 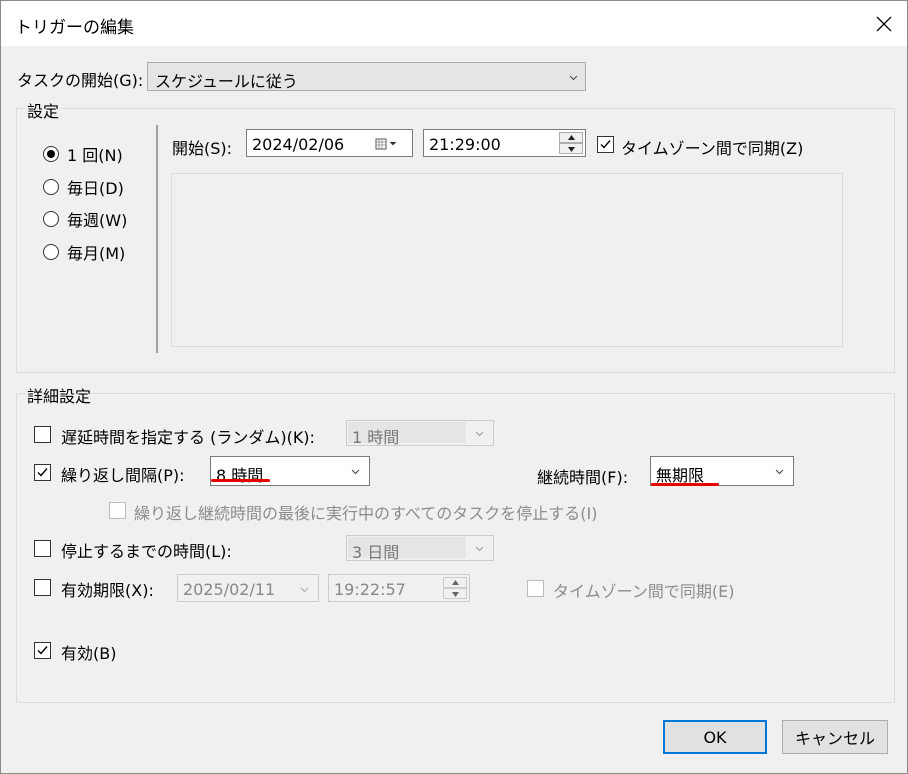 What do you see at coordinates (387, 144) in the screenshot?
I see `calendar-dropdown-icon` at bounding box center [387, 144].